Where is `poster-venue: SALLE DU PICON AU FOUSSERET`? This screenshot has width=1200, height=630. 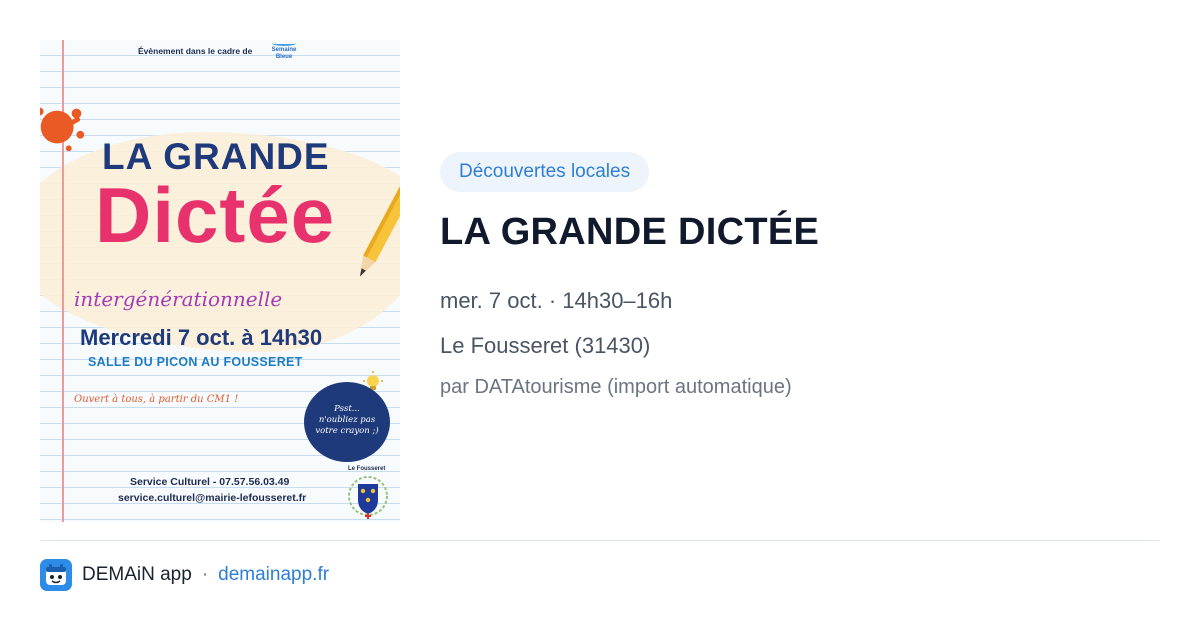
poster-venue: SALLE DU PICON AU FOUSSERET is located at coordinates (195, 362).